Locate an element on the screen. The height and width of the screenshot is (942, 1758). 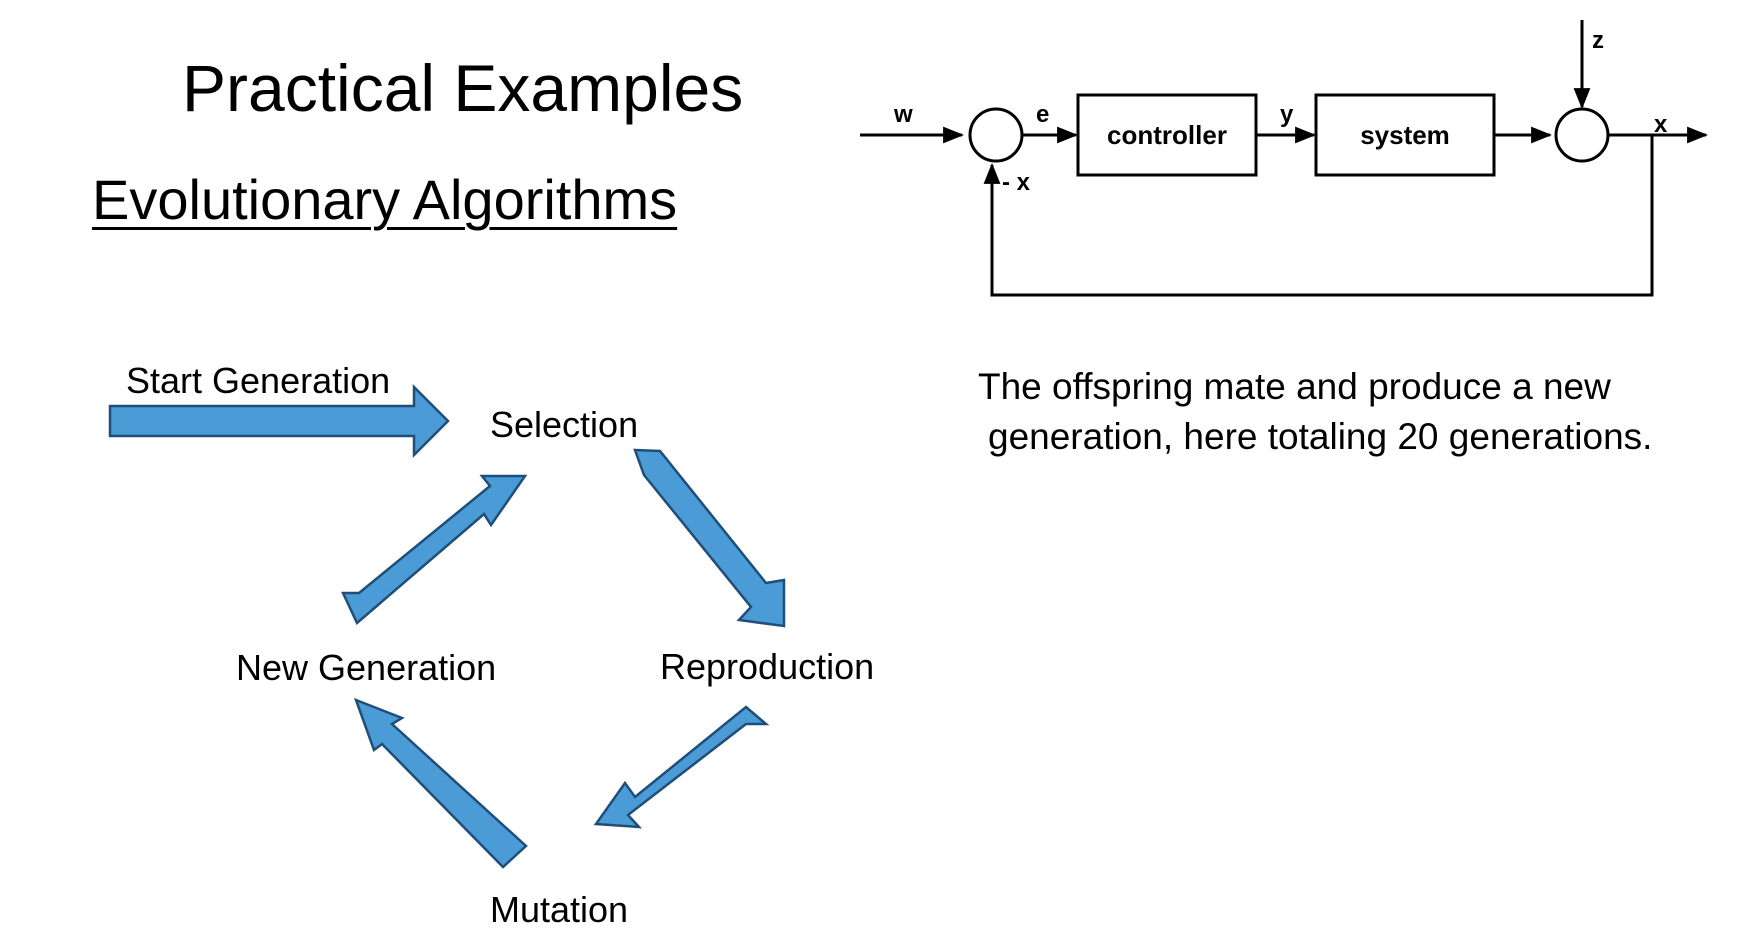
signal-x-label: x is located at coordinates (1661, 124).